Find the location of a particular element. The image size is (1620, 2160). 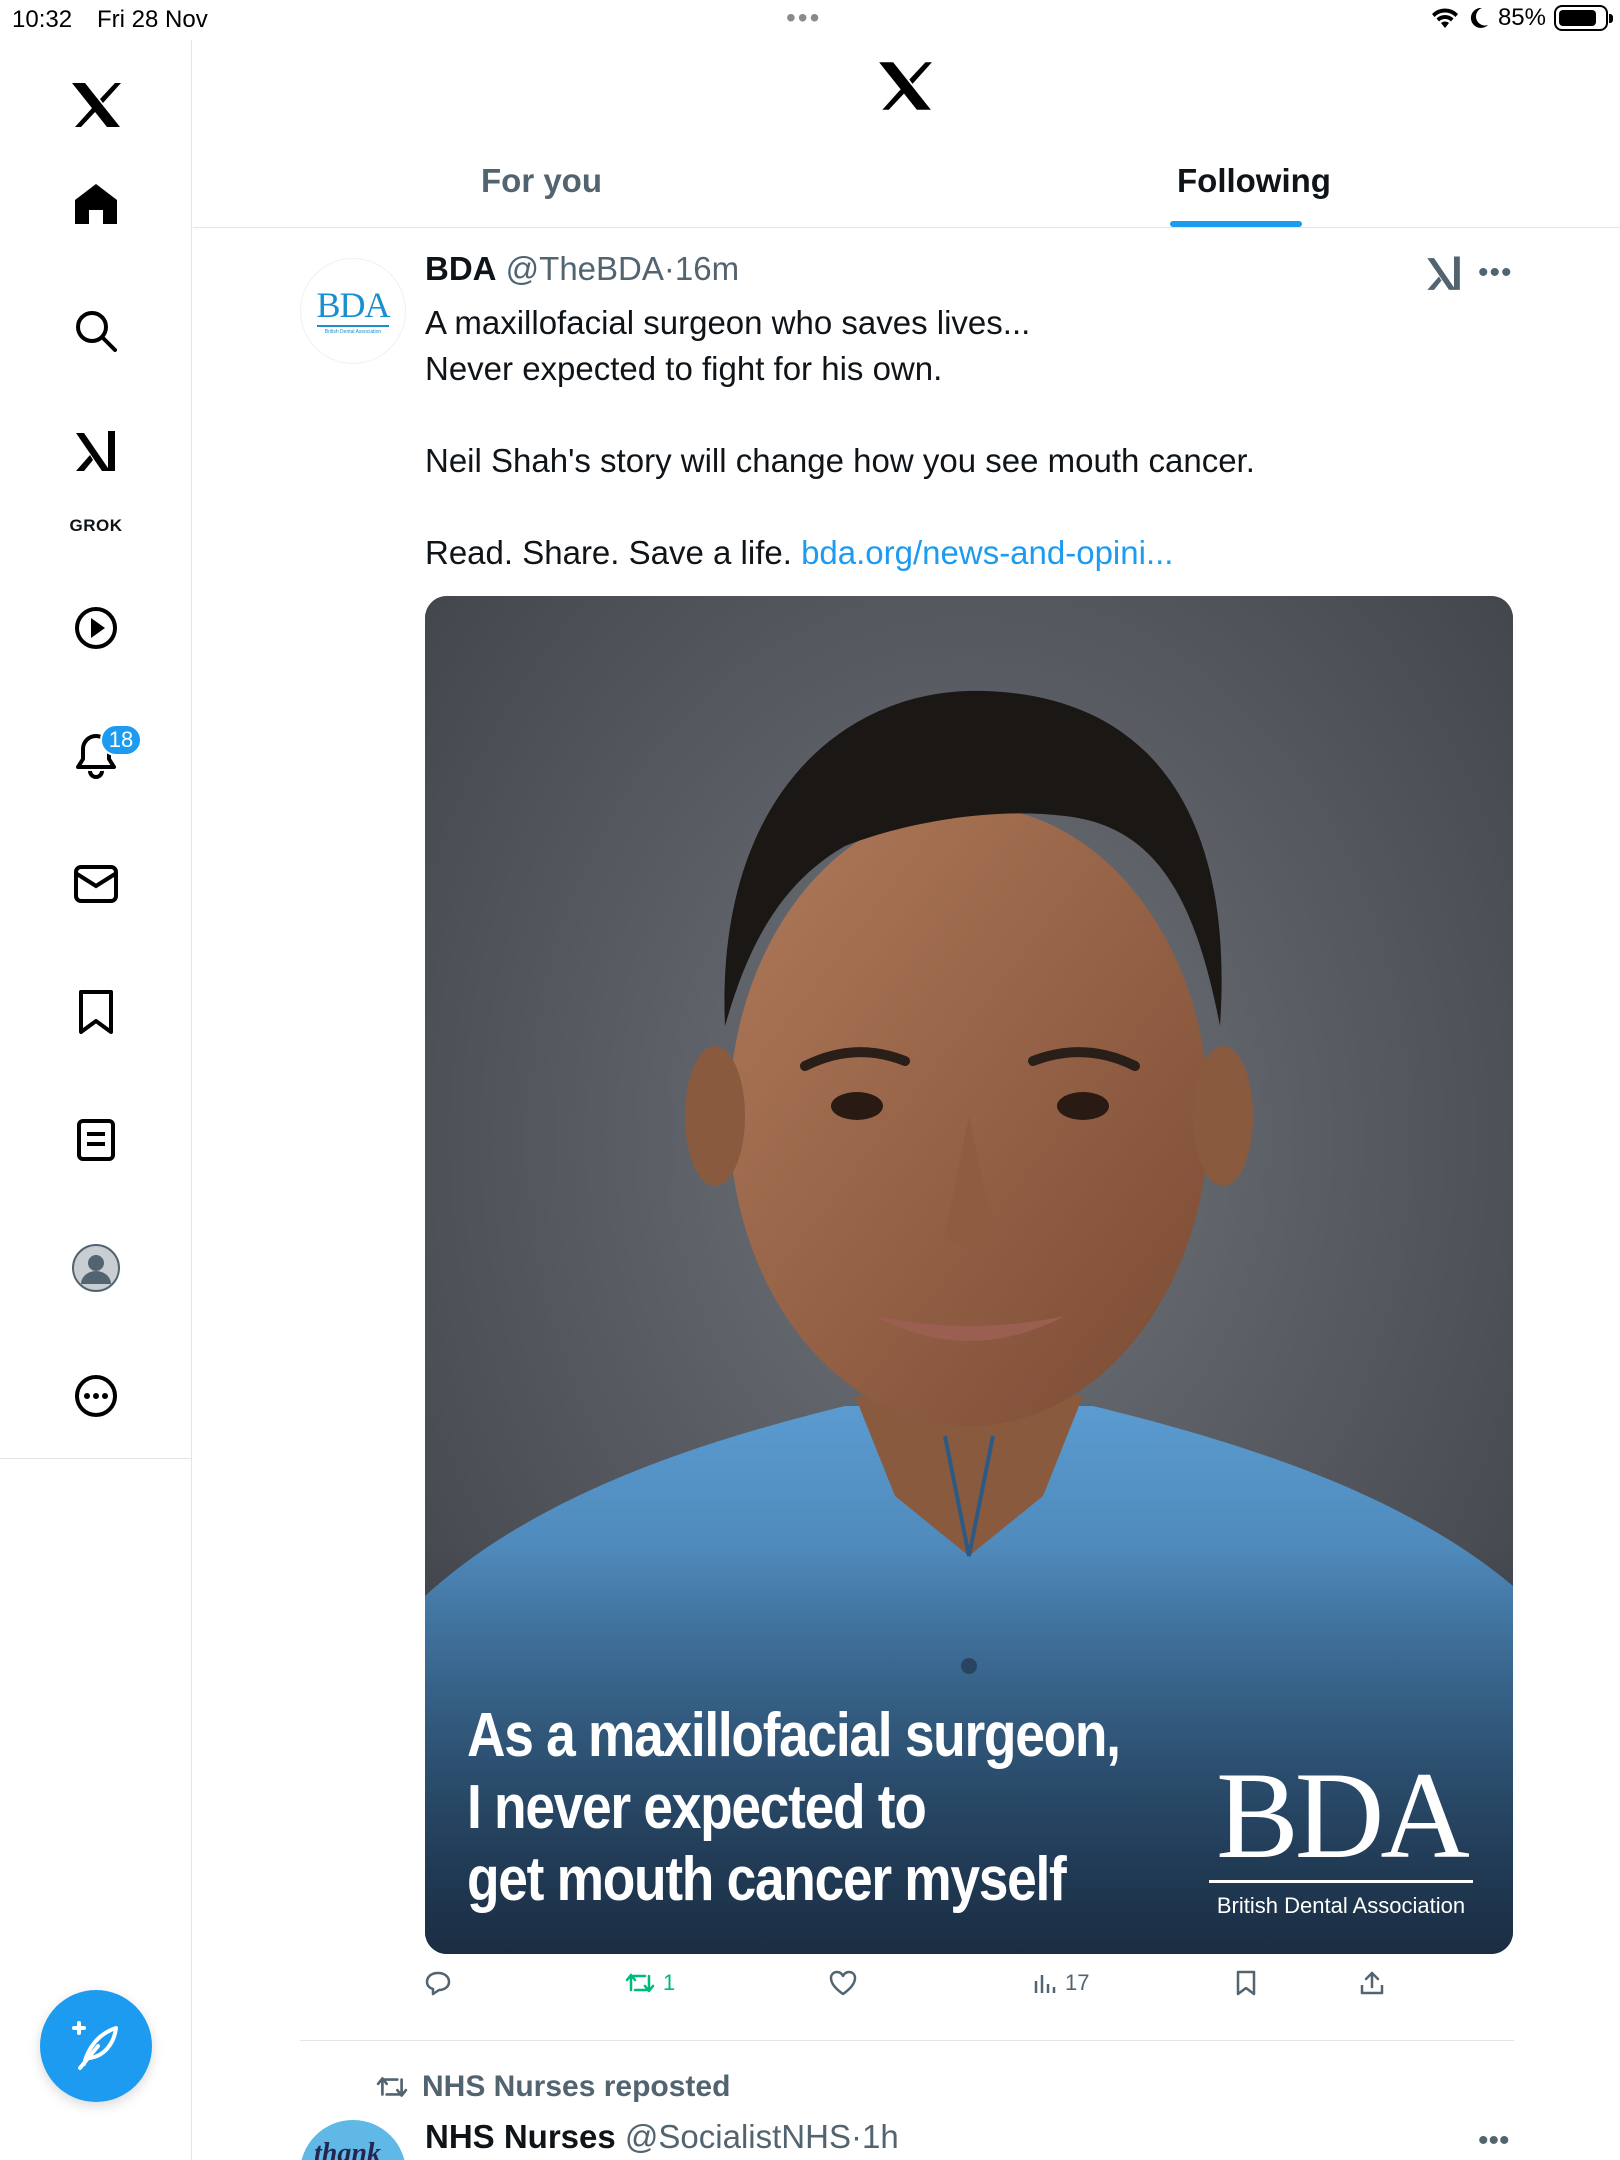

status-bar: 10:32 Fri 28 Nov ••• 85% is located at coordinates (810, 20).